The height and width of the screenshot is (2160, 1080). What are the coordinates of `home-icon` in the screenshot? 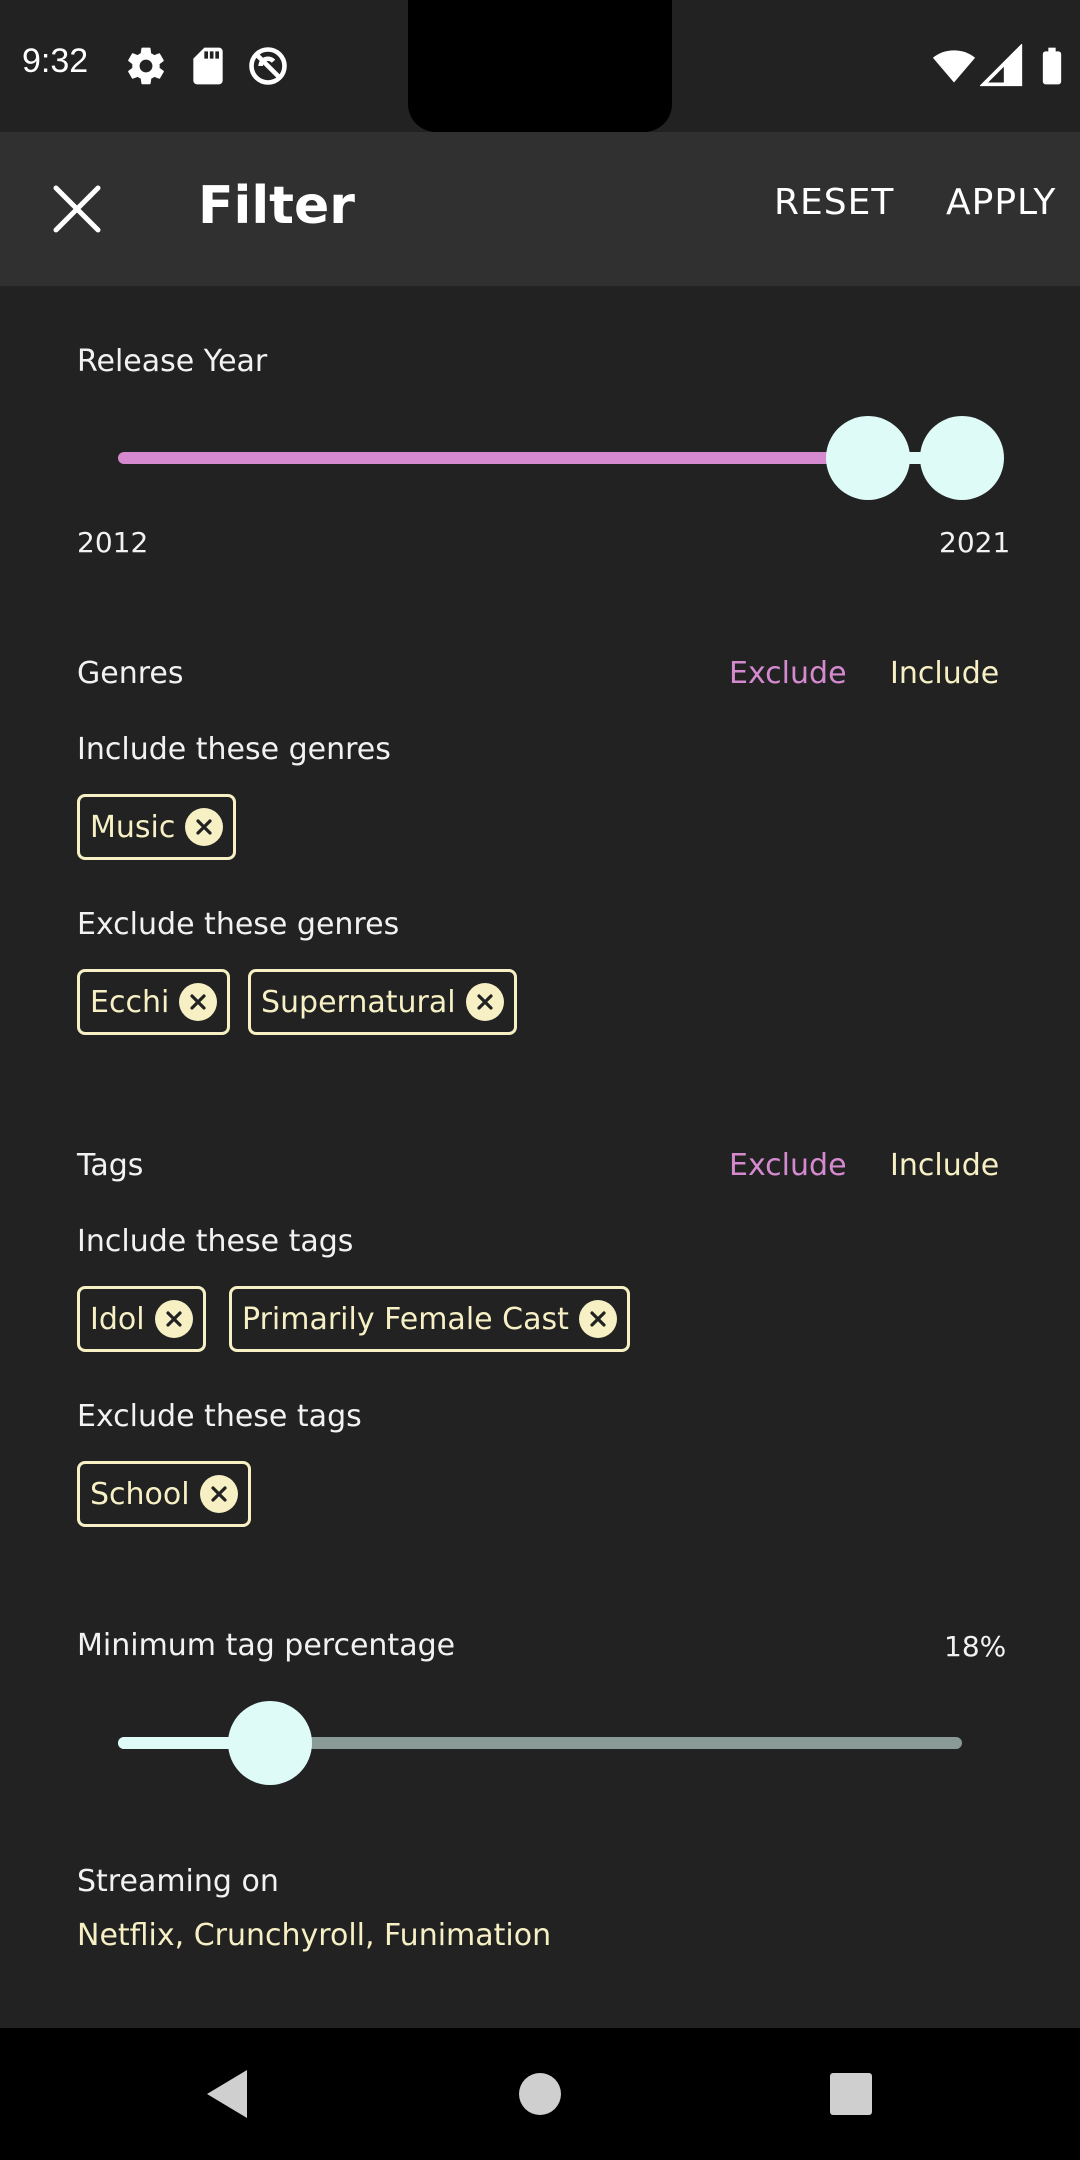 It's located at (540, 2094).